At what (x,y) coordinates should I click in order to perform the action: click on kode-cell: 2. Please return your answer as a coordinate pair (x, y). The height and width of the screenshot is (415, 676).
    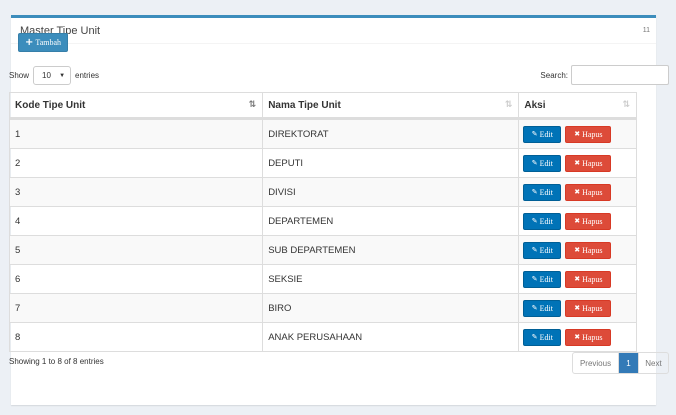
    Looking at the image, I should click on (137, 163).